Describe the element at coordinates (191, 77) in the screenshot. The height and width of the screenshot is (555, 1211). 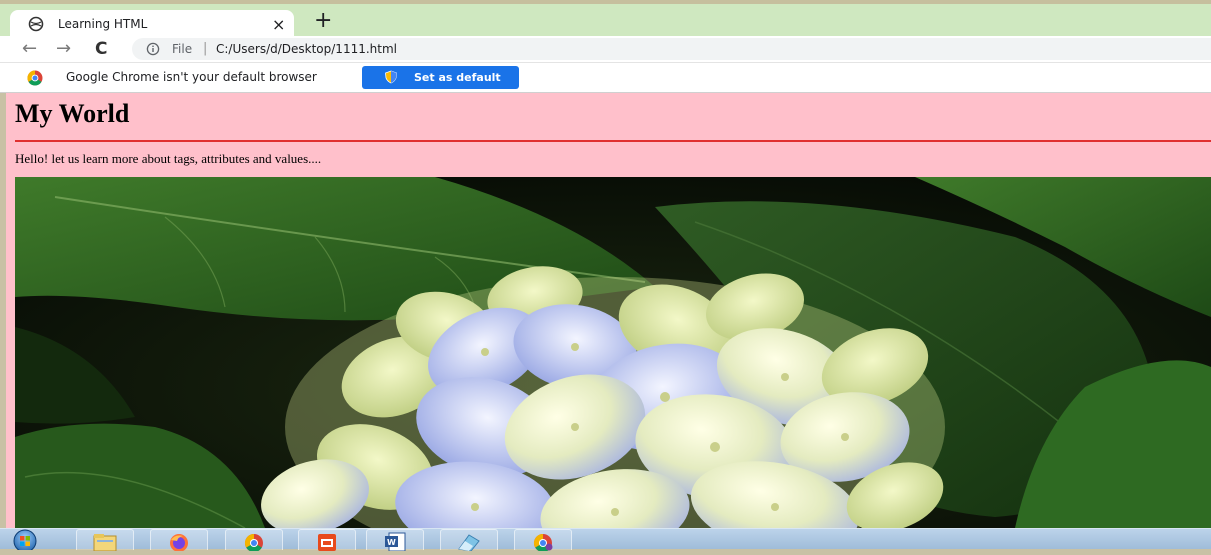
I see `infobar-message: Google Chrome isn't your default browser` at that location.